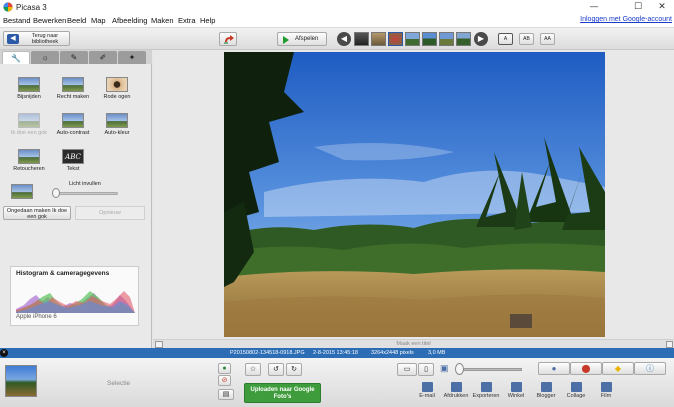  I want to click on pin-icon: ●, so click(224, 368).